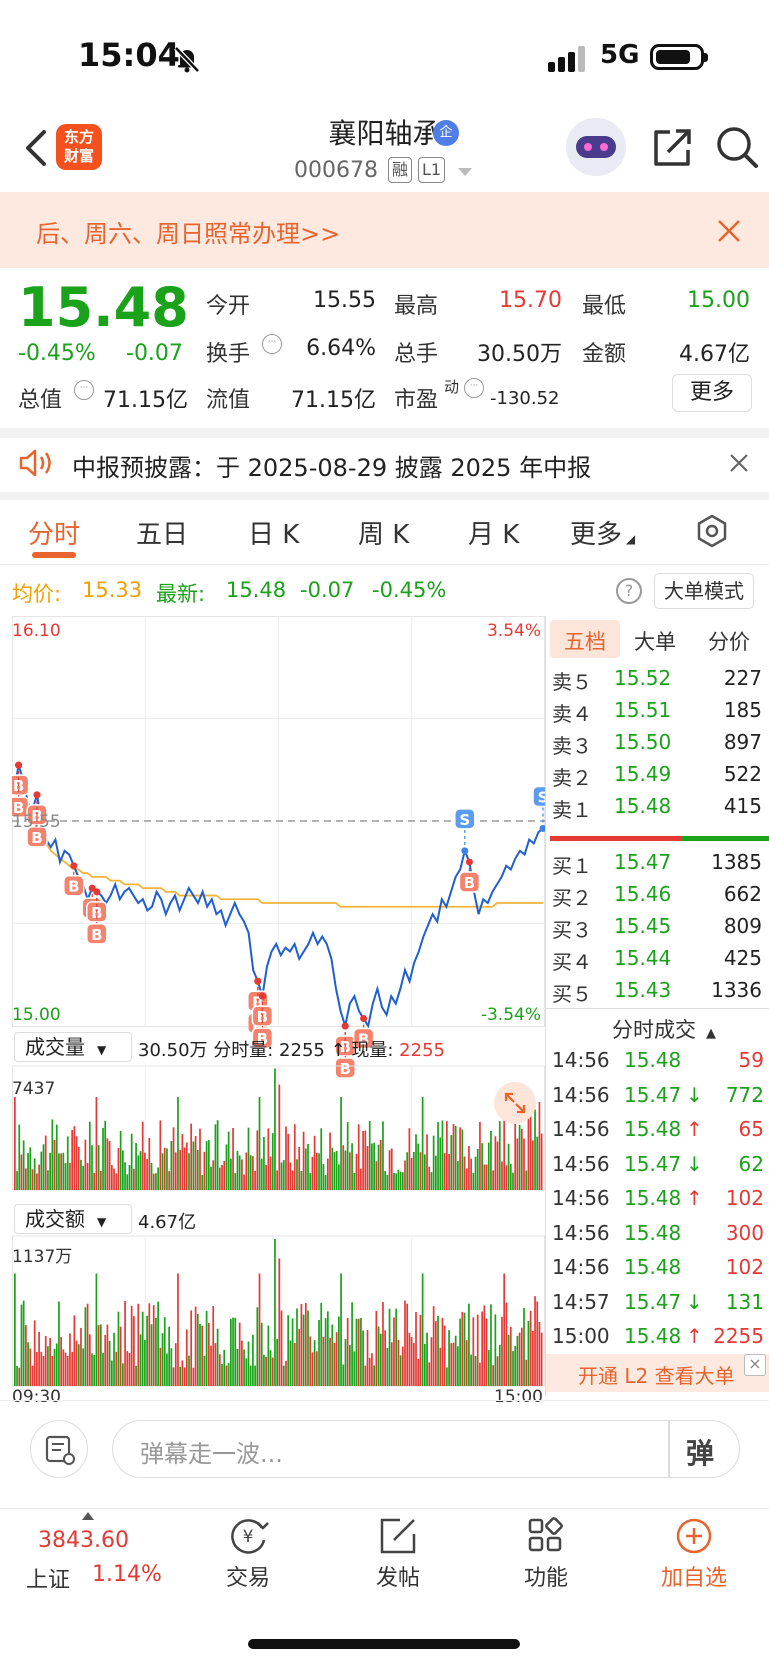  Describe the element at coordinates (465, 172) in the screenshot. I see `chevron-down-icon` at that location.